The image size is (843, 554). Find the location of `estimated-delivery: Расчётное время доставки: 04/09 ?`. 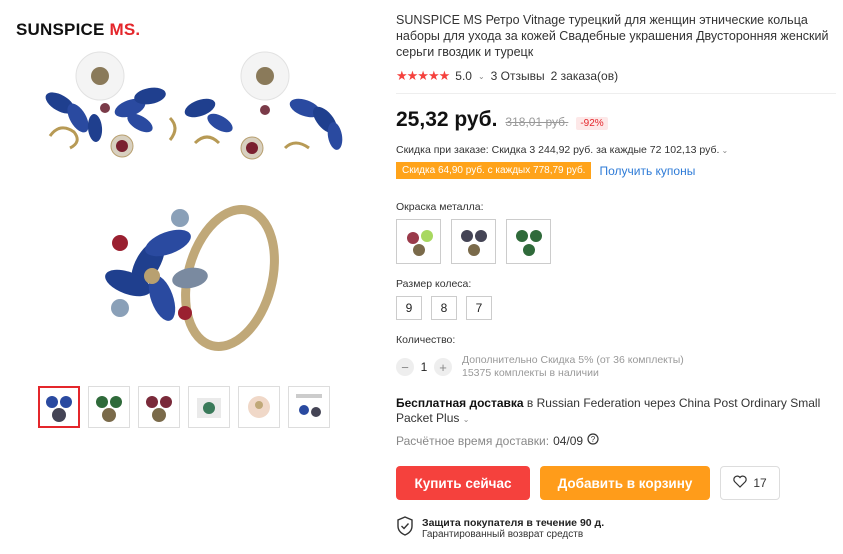

estimated-delivery: Расчётное время доставки: 04/09 ? is located at coordinates (616, 440).